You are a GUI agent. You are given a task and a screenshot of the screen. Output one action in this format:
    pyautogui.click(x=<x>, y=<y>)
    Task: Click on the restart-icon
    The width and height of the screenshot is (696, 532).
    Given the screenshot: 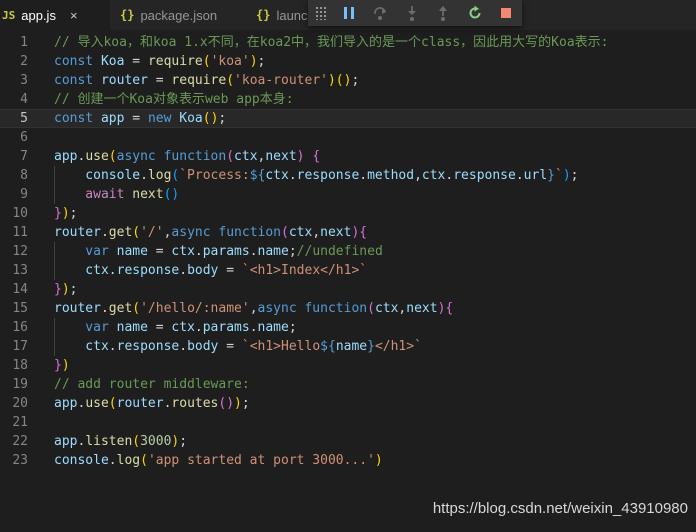 What is the action you would take?
    pyautogui.click(x=475, y=12)
    